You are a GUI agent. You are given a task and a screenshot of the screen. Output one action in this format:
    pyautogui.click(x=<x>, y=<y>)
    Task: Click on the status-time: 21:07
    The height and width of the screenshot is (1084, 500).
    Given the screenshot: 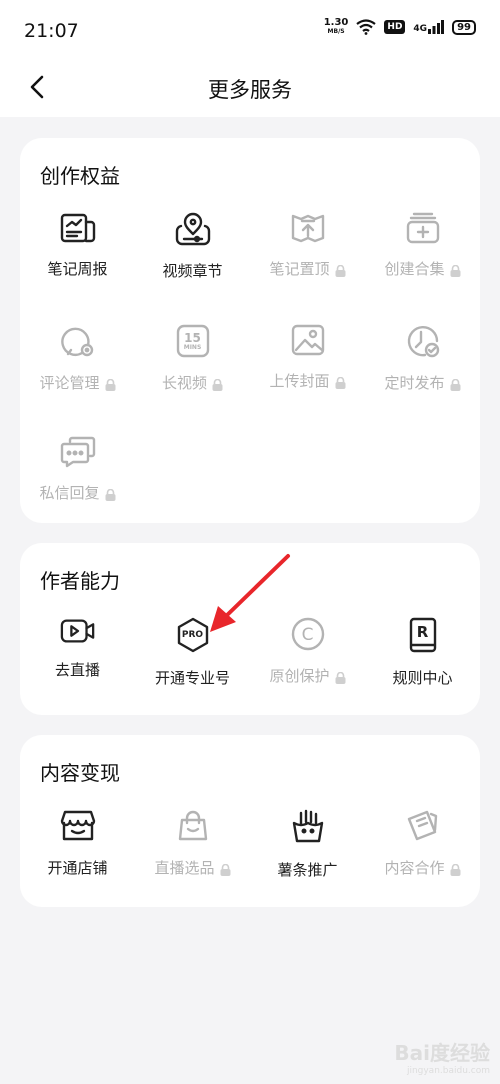 What is the action you would take?
    pyautogui.click(x=51, y=31)
    